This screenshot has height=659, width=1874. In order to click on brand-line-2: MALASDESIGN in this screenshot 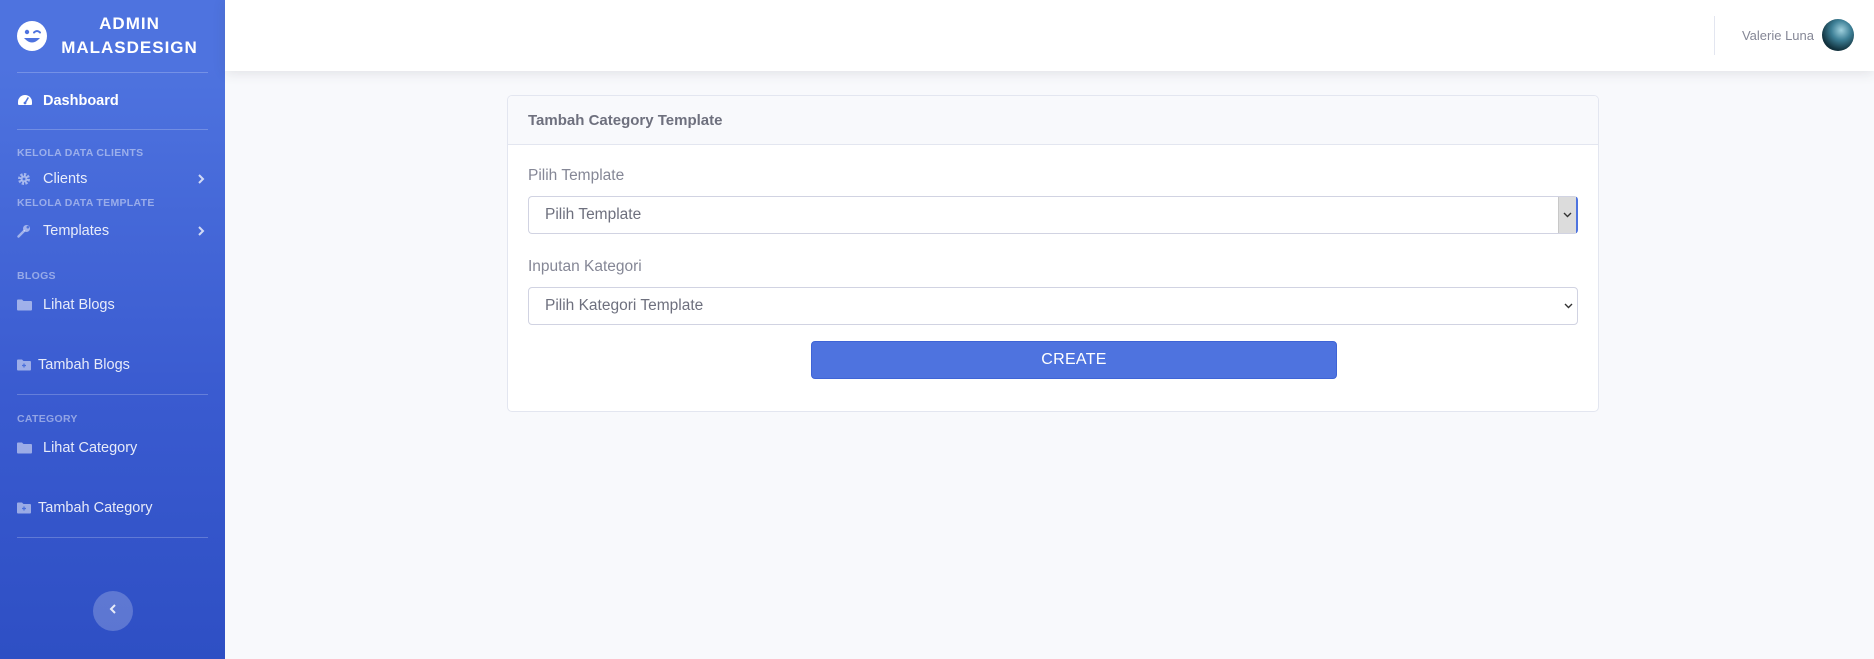, I will do `click(129, 47)`.